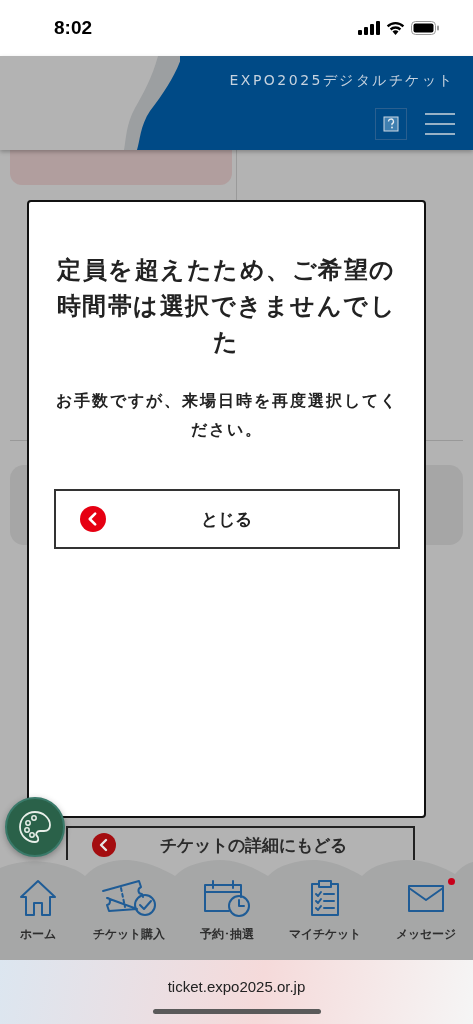  I want to click on url-text: ticket.expo2025.or.jp, so click(236, 986).